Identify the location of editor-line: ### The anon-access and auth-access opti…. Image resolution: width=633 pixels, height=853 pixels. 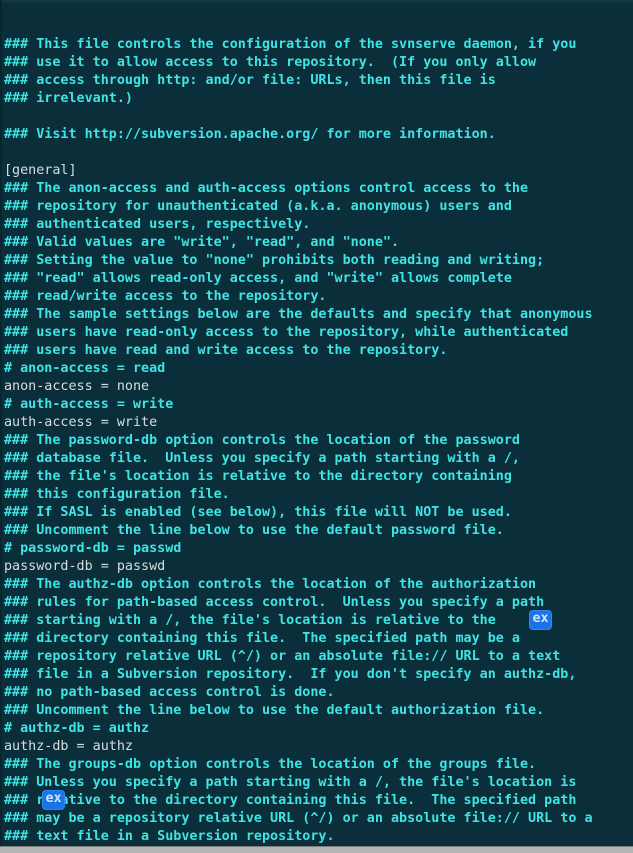
(266, 188).